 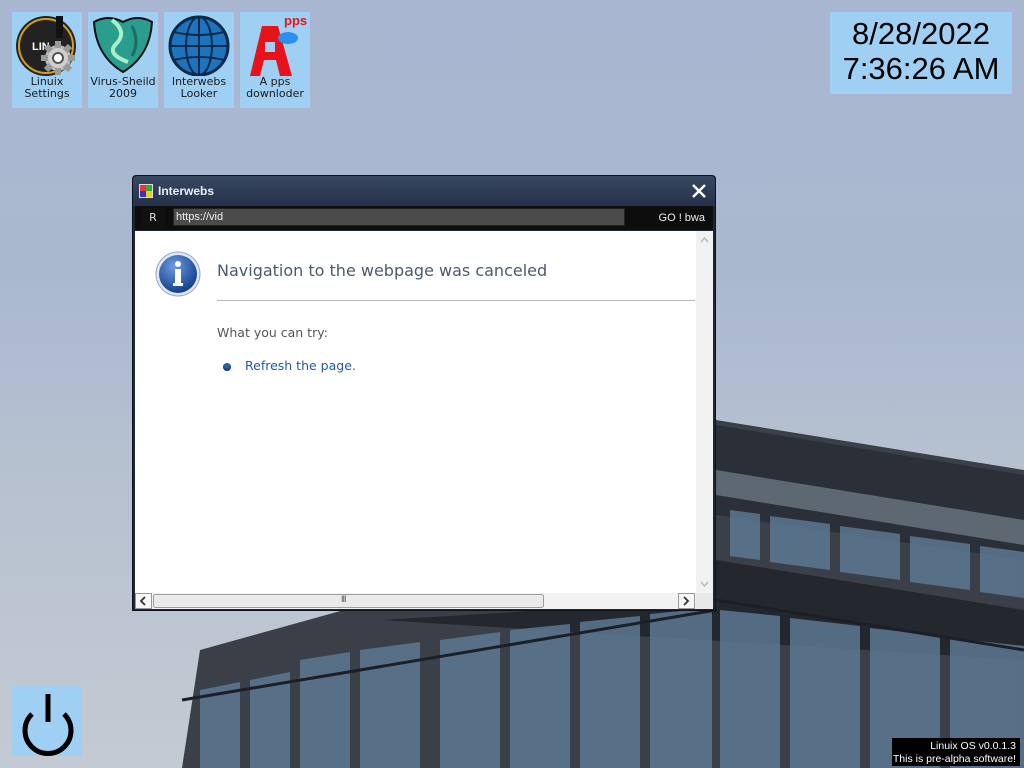 I want to click on scroll-arrows, so click(x=704, y=412).